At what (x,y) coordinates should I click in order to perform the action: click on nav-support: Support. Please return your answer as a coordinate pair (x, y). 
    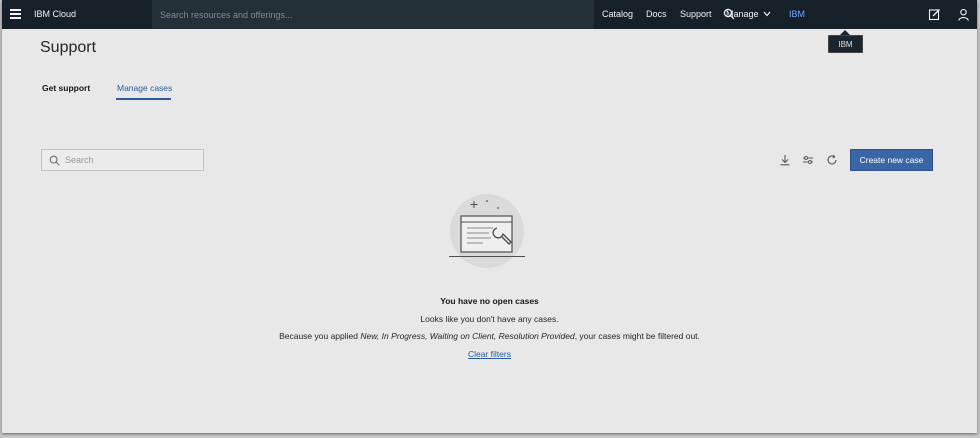
    Looking at the image, I should click on (696, 14).